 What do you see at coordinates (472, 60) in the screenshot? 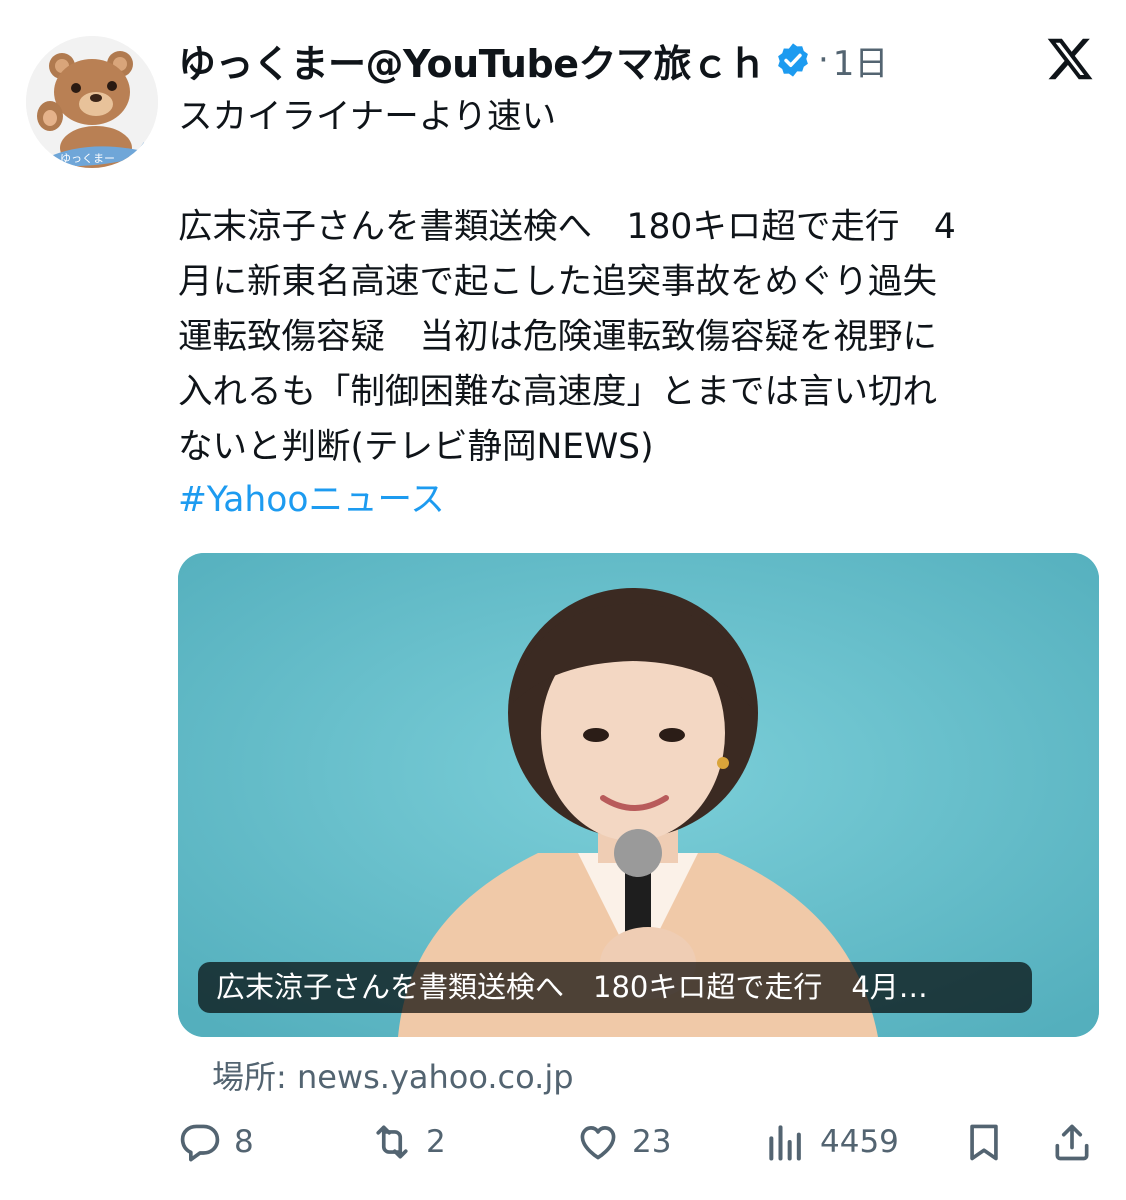
I see `display-name: ゆっくまー@YouTubeクマ旅ｃｈ` at bounding box center [472, 60].